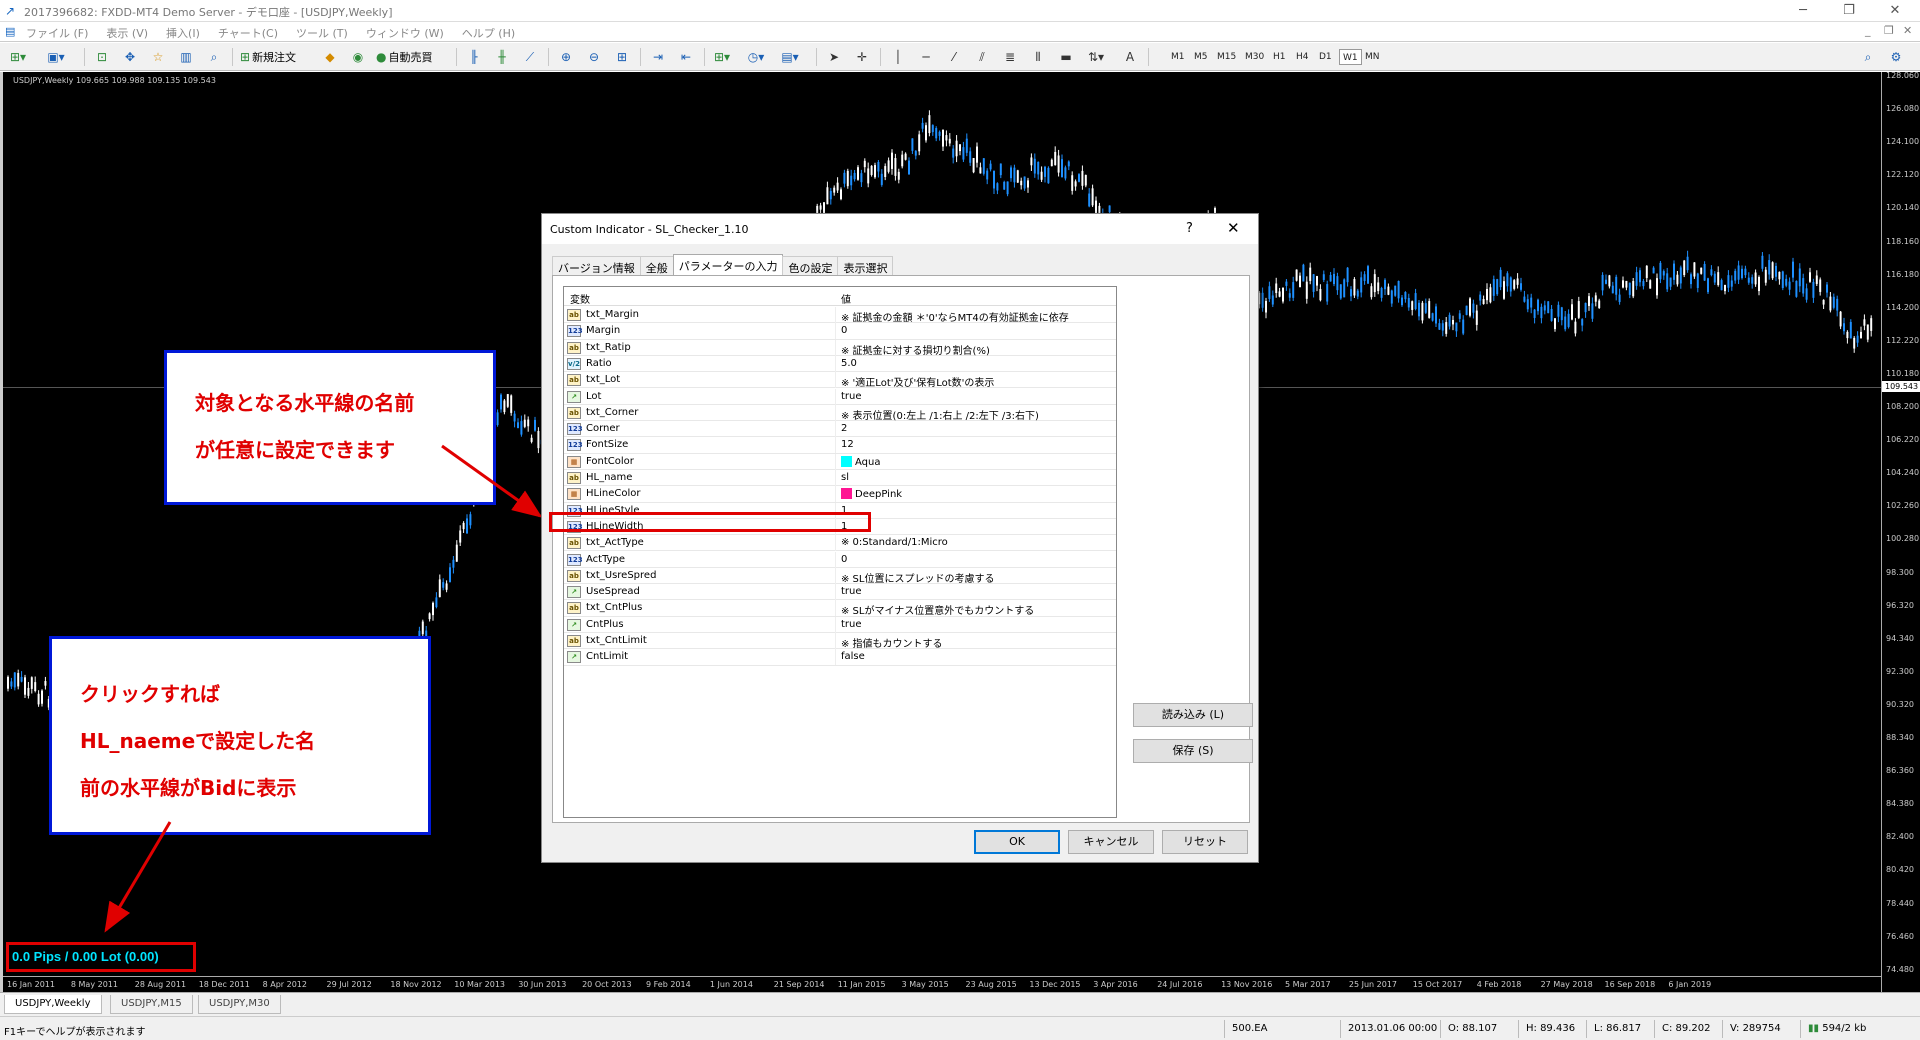 This screenshot has height=1040, width=1920. I want to click on param-value: ※ SL位置にスプレッドの考慮する, so click(917, 577).